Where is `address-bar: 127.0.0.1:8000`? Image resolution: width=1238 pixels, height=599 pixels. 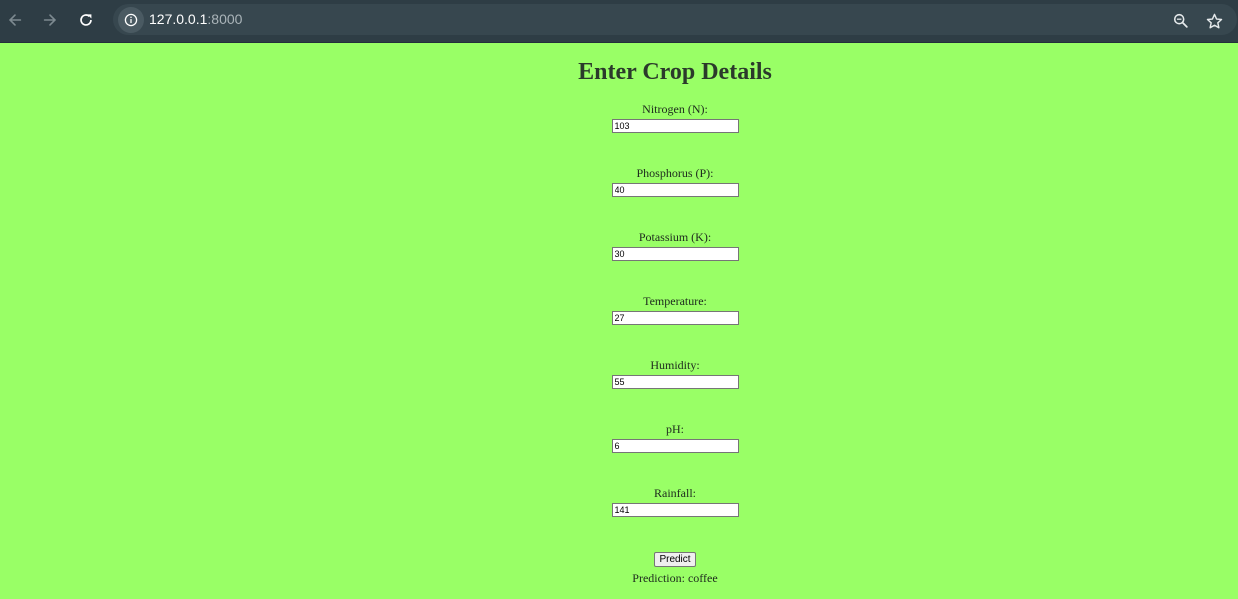 address-bar: 127.0.0.1:8000 is located at coordinates (675, 19).